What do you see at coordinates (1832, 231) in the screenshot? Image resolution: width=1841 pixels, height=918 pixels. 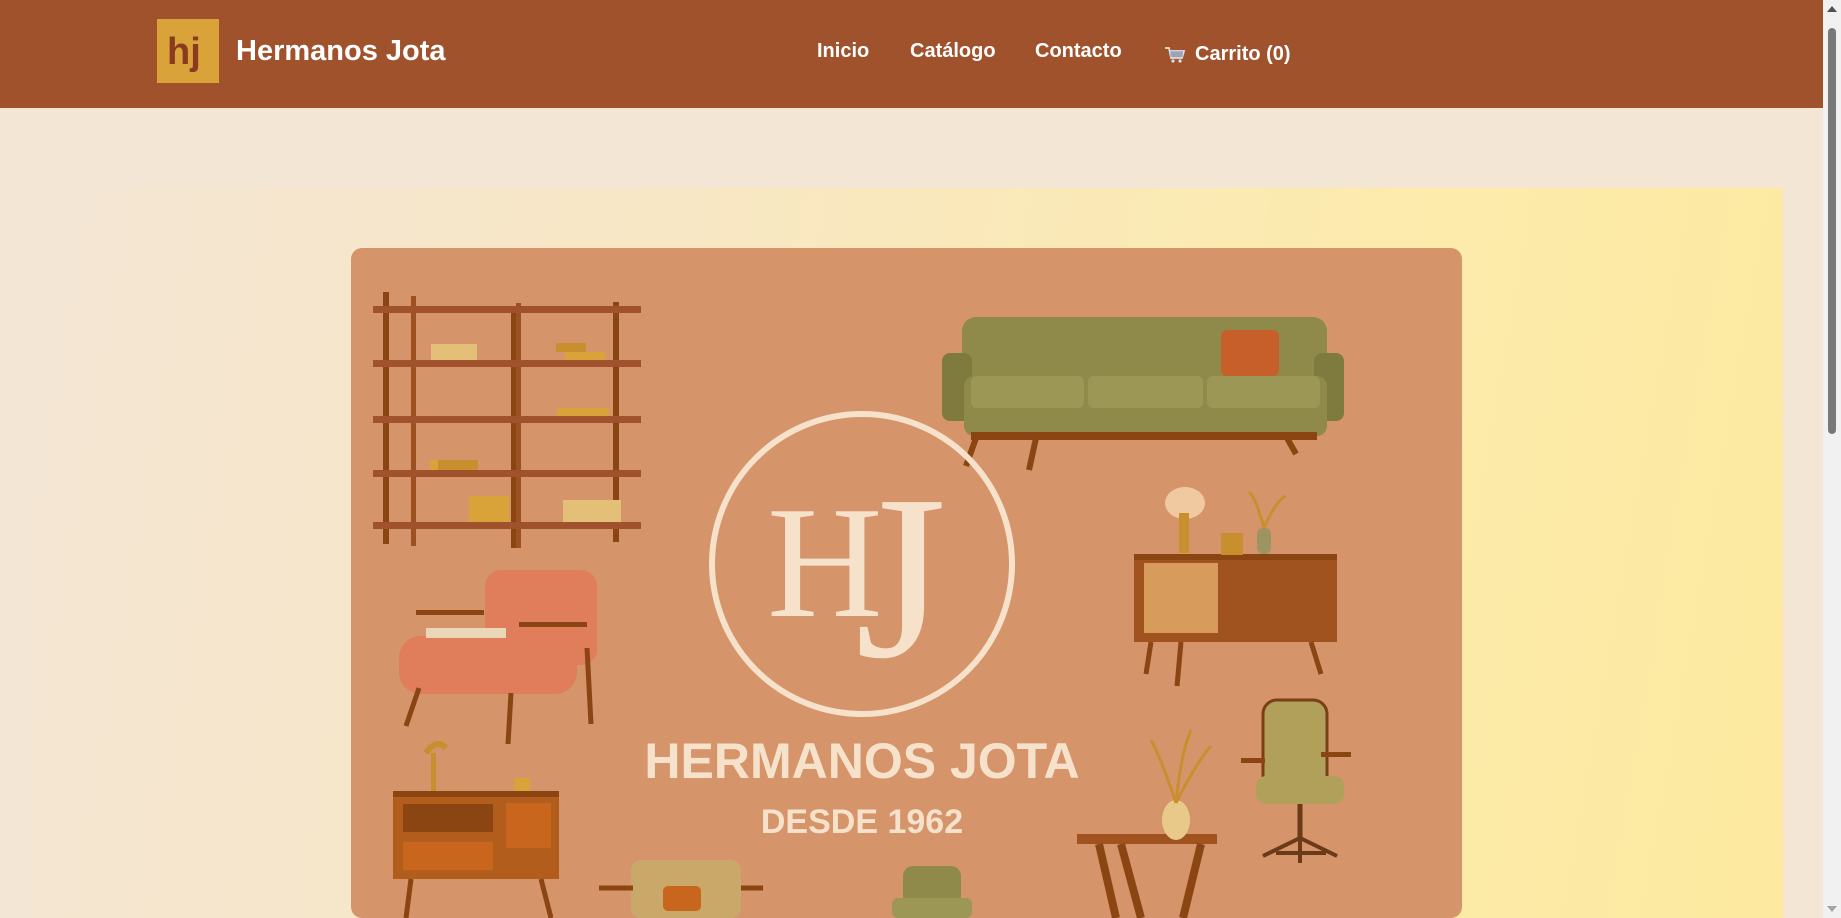 I see `scroll-thumb` at bounding box center [1832, 231].